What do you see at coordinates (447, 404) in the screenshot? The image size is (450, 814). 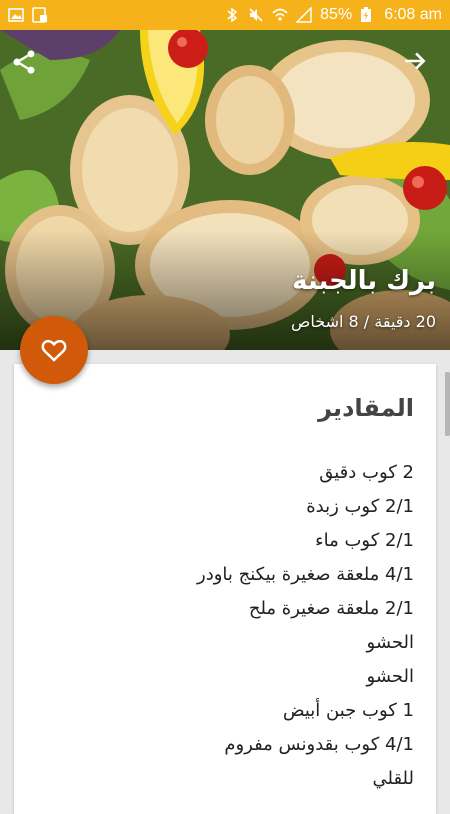 I see `scrollbar-thumb` at bounding box center [447, 404].